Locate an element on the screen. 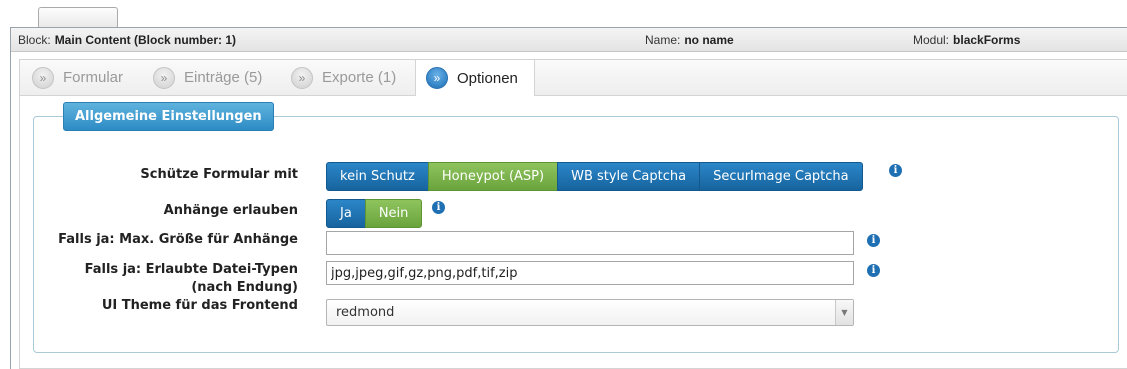 The width and height of the screenshot is (1127, 369). block-label: Block: is located at coordinates (34, 40).